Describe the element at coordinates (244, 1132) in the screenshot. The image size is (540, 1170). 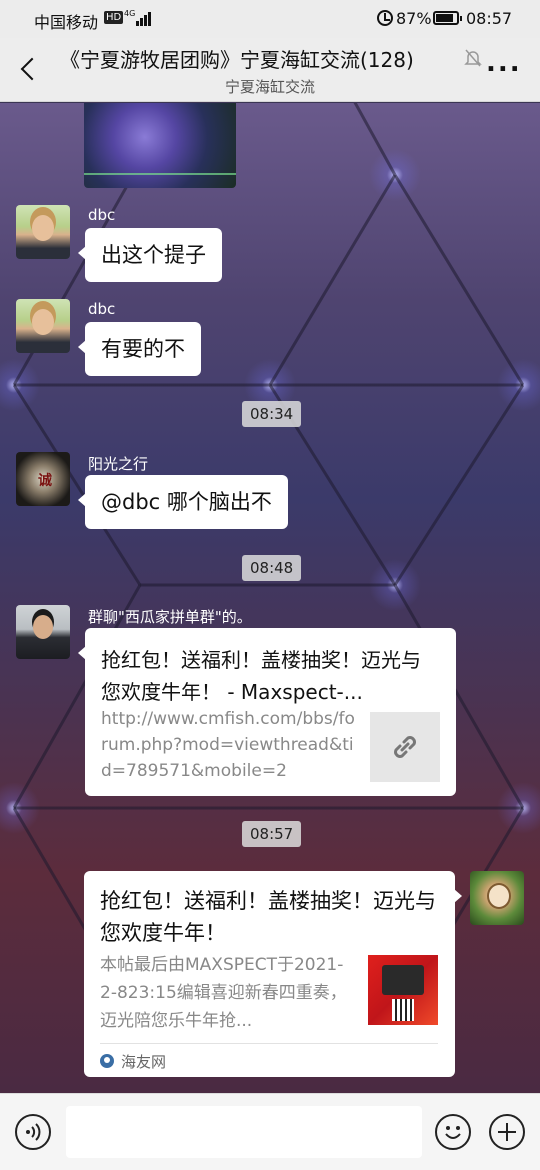
I see `message-input` at that location.